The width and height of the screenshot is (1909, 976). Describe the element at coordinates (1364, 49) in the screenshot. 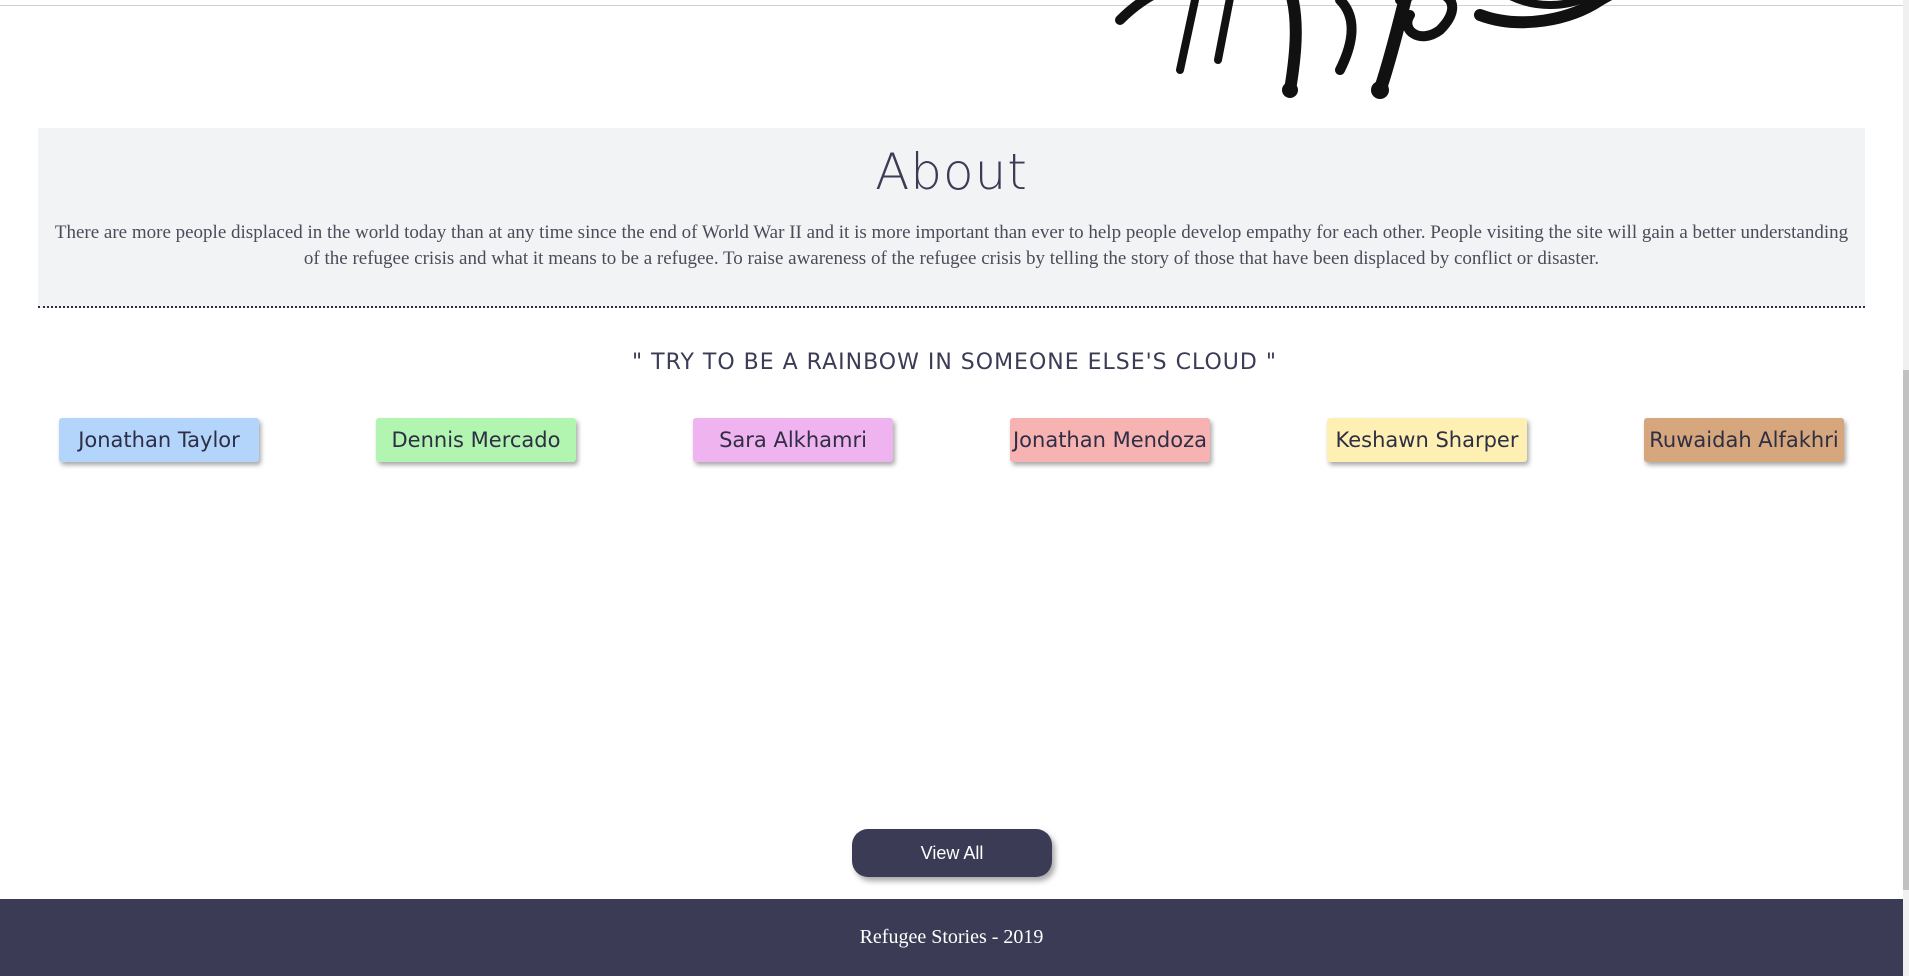

I see `hope-logo` at that location.